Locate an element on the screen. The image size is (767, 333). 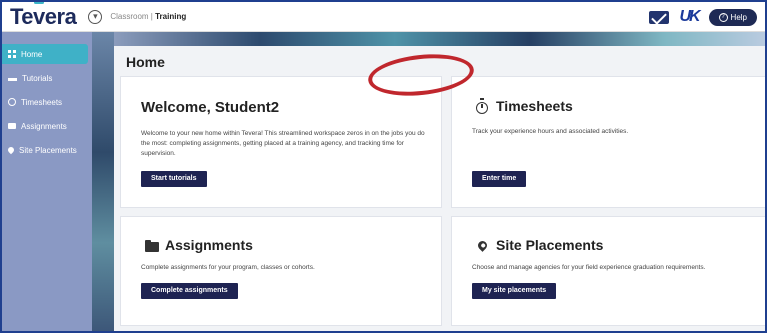
assignments-title: Assignments is located at coordinates (209, 245).